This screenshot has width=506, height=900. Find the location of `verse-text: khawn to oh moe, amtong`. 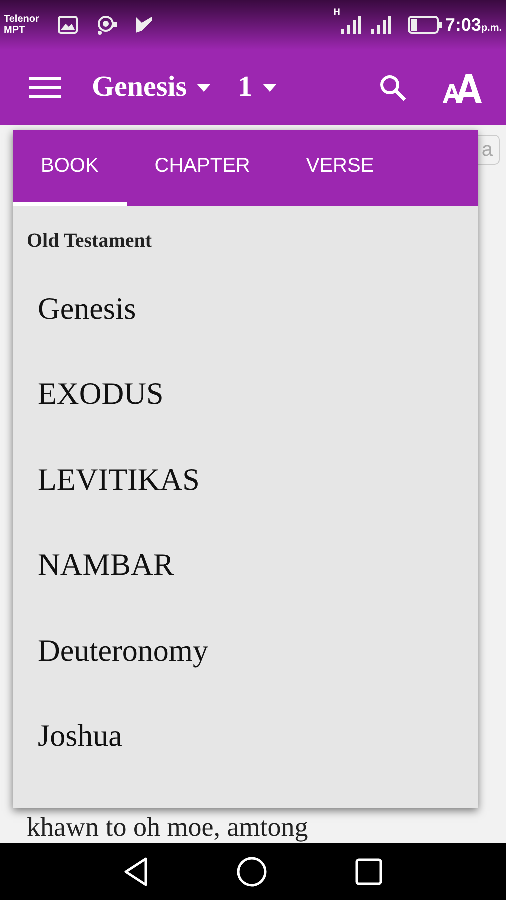

verse-text: khawn to oh moe, amtong is located at coordinates (167, 827).